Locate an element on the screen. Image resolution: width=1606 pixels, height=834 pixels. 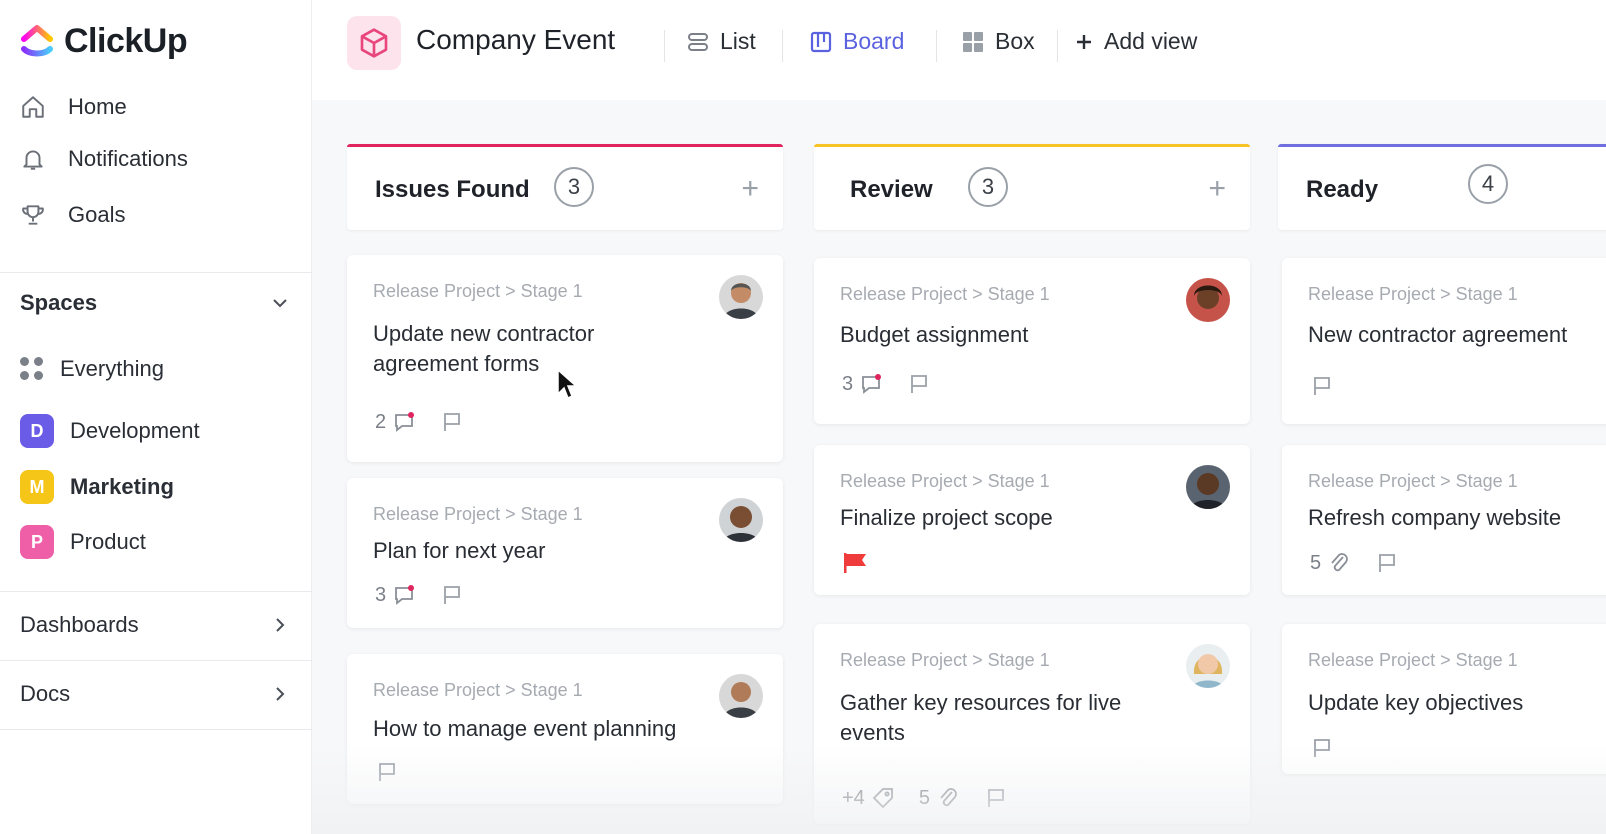
task-meta: 2 is located at coordinates (419, 422).